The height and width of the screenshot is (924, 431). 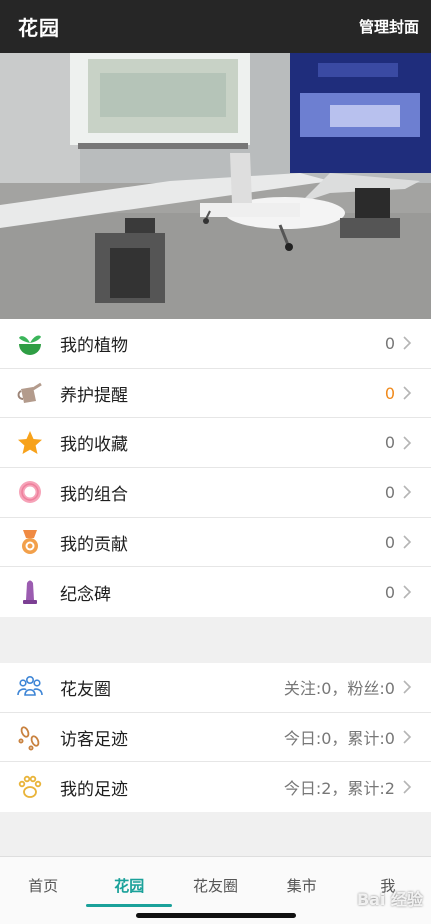 What do you see at coordinates (215, 344) in the screenshot?
I see `menu-item-my-plants: 我的植物 0` at bounding box center [215, 344].